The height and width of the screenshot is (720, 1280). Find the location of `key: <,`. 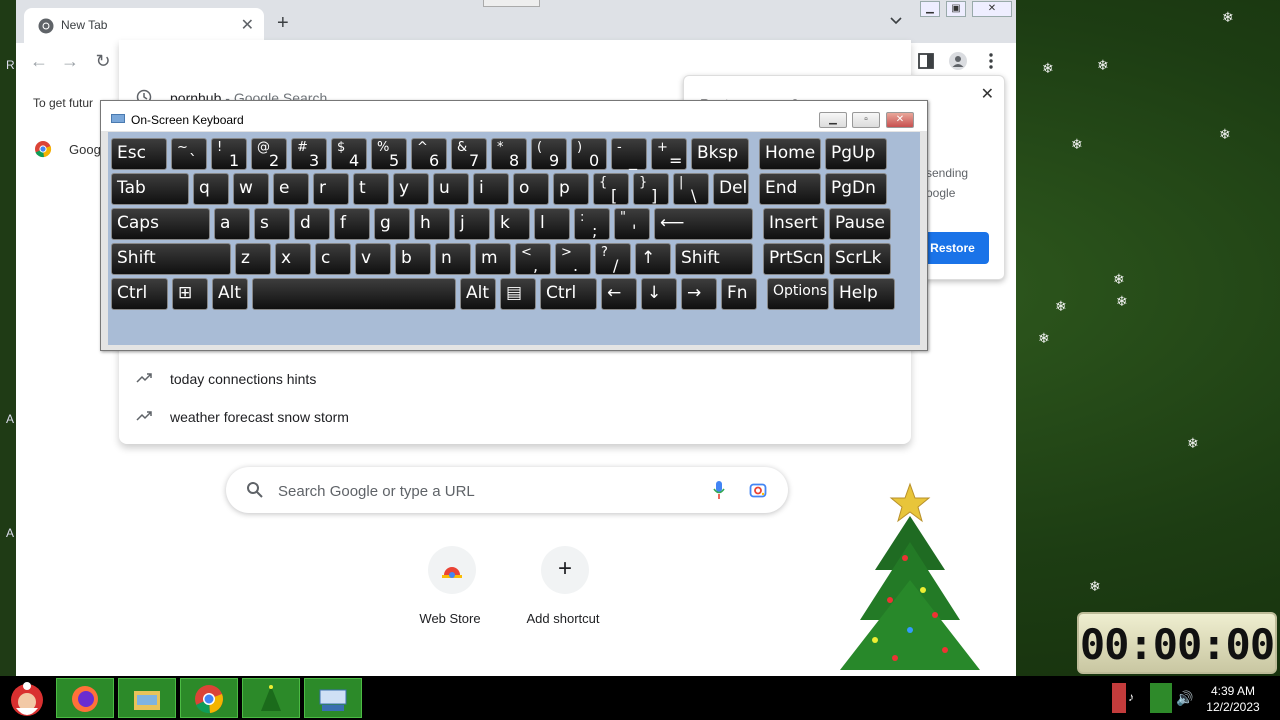

key: <, is located at coordinates (533, 259).